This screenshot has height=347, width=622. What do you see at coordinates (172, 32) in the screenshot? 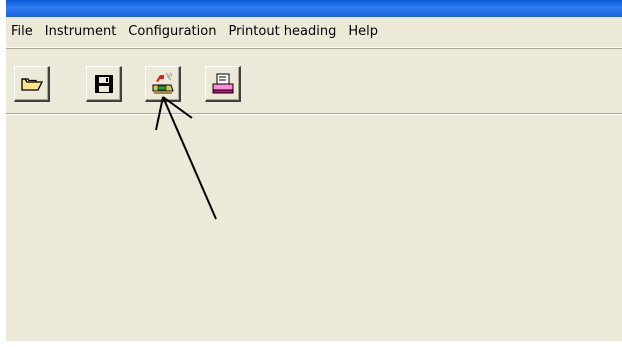
I see `menu-configuration: Configuration` at bounding box center [172, 32].